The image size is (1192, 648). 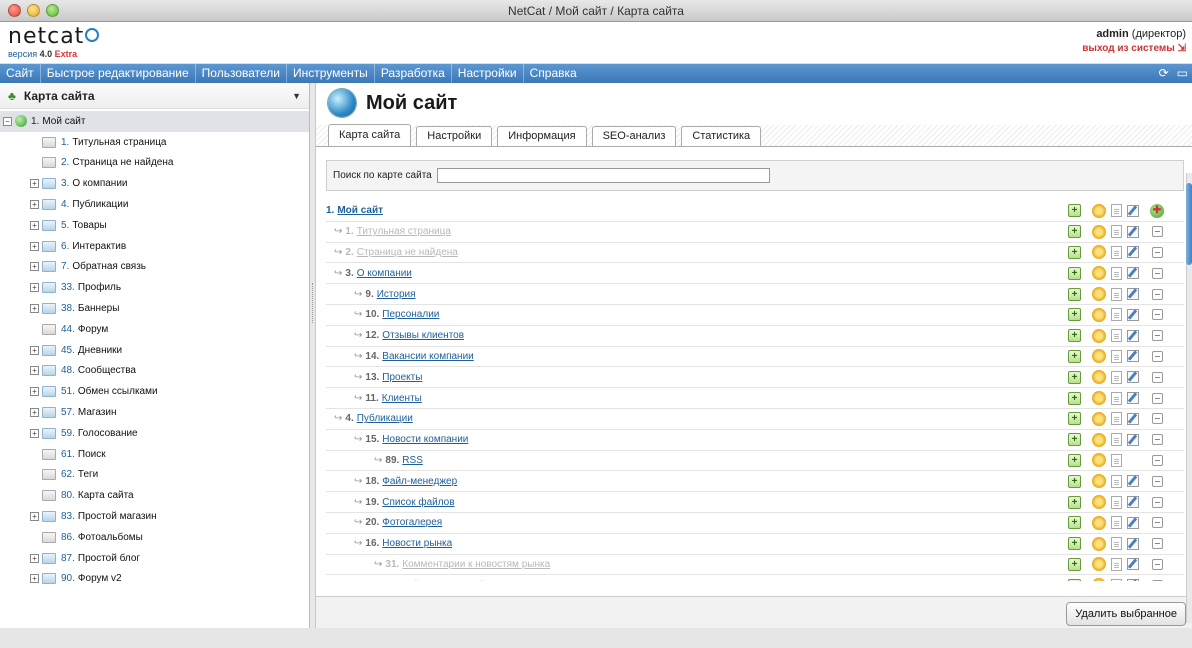 What do you see at coordinates (154, 142) in the screenshot?
I see `tree-item: 1. Титульная страница` at bounding box center [154, 142].